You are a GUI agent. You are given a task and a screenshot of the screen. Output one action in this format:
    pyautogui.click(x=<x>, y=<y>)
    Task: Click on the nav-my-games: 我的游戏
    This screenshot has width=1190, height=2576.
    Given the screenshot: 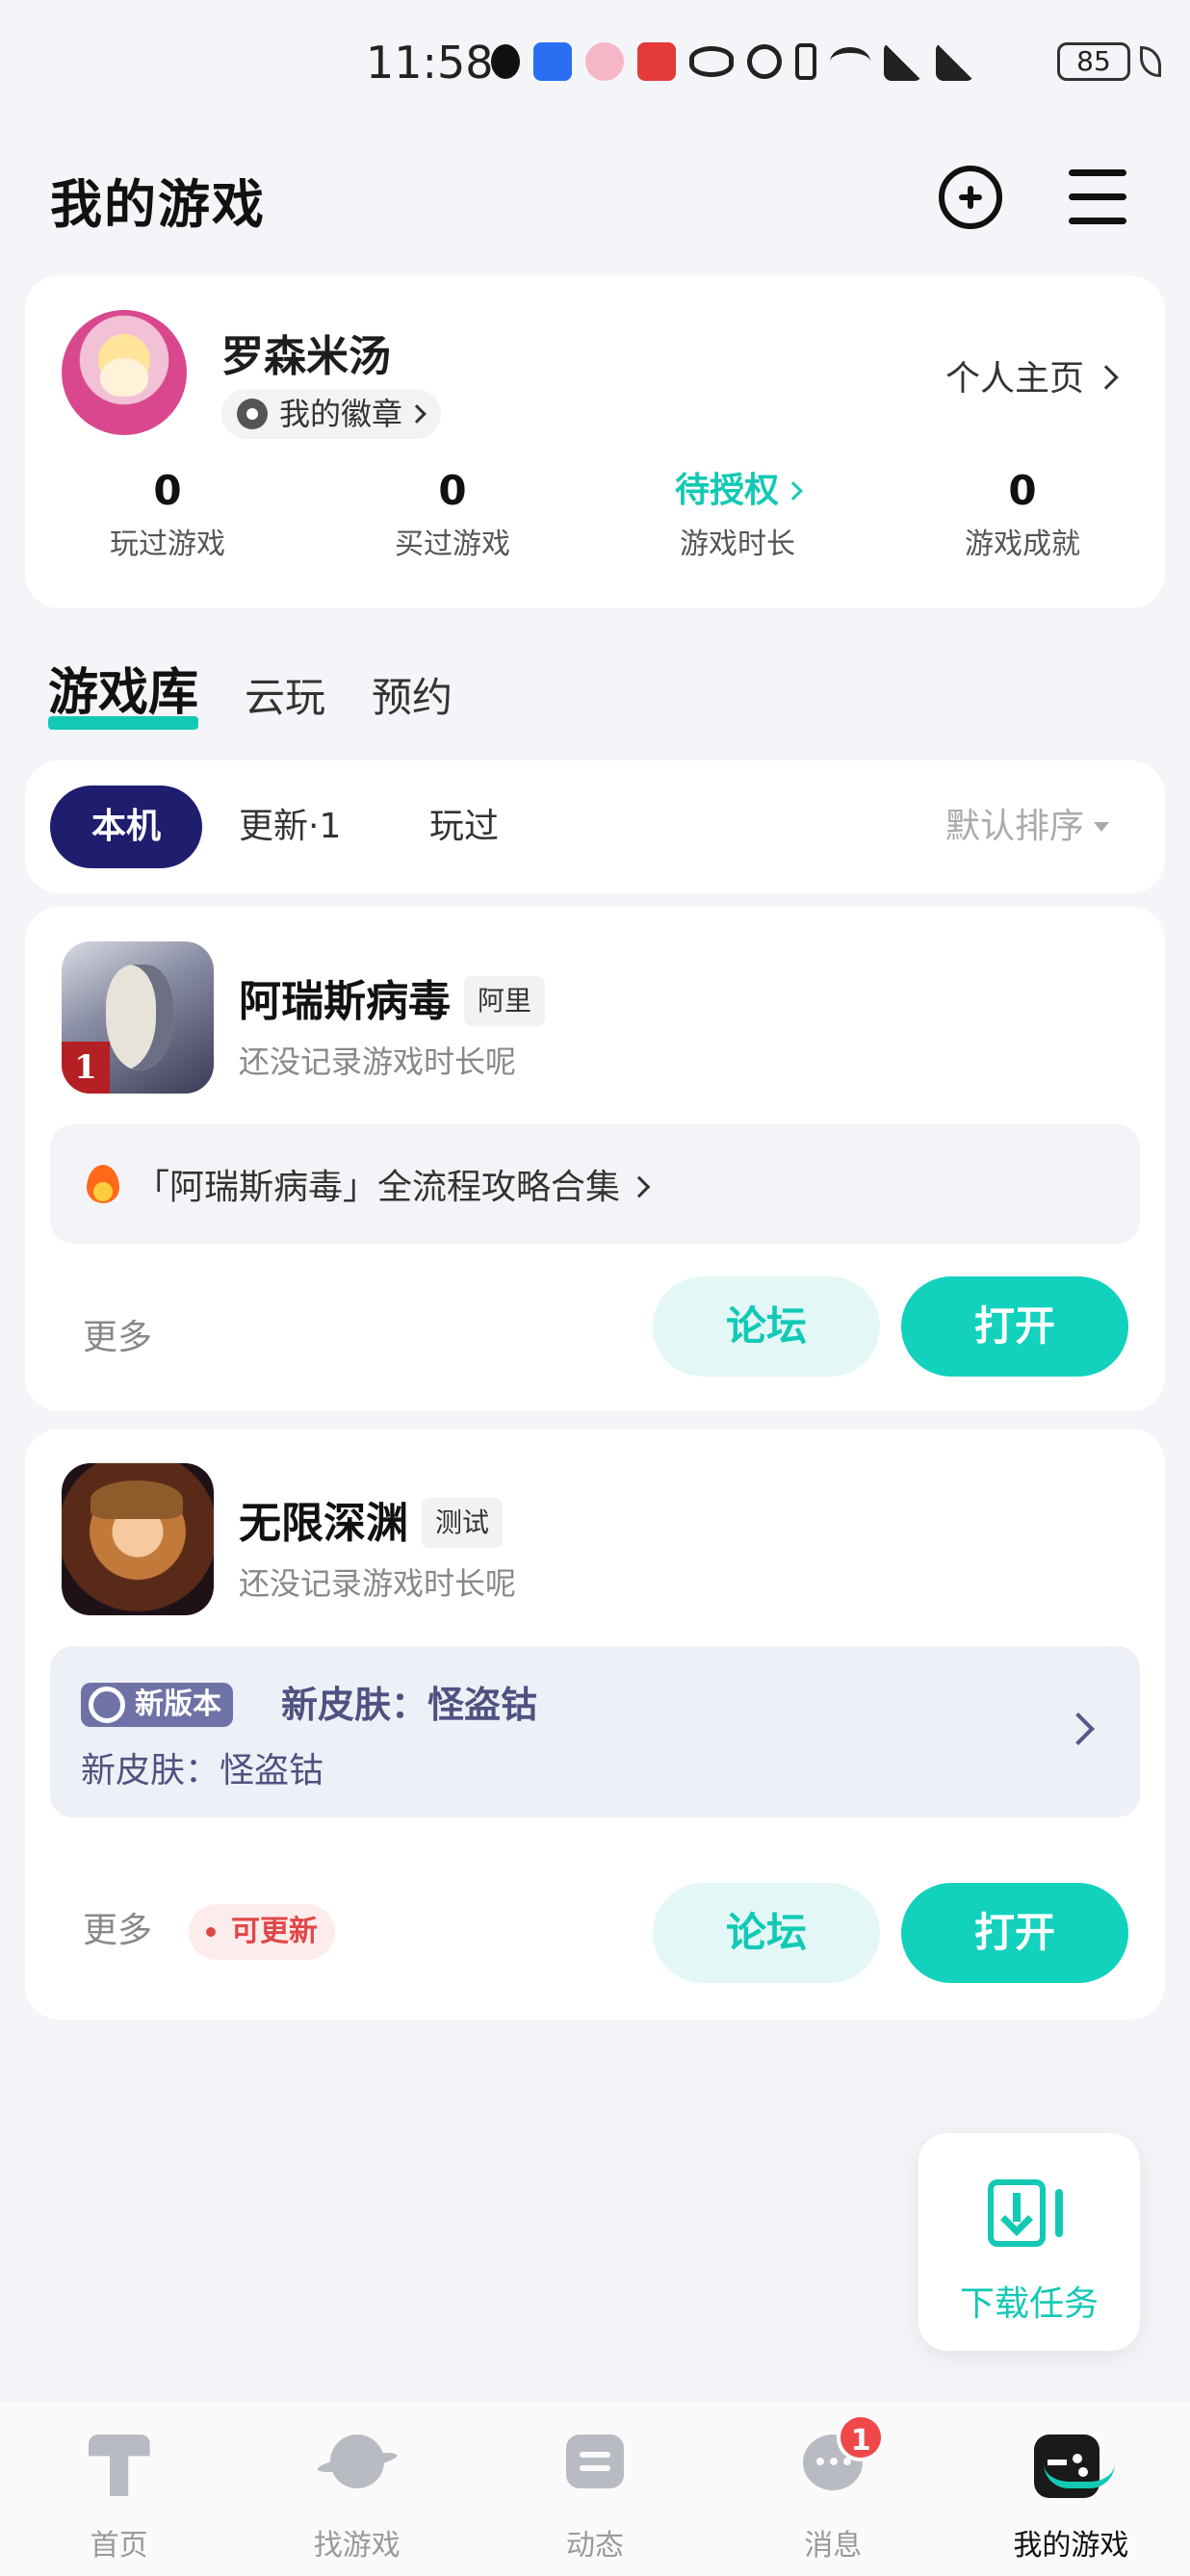 What is the action you would take?
    pyautogui.click(x=1071, y=2489)
    